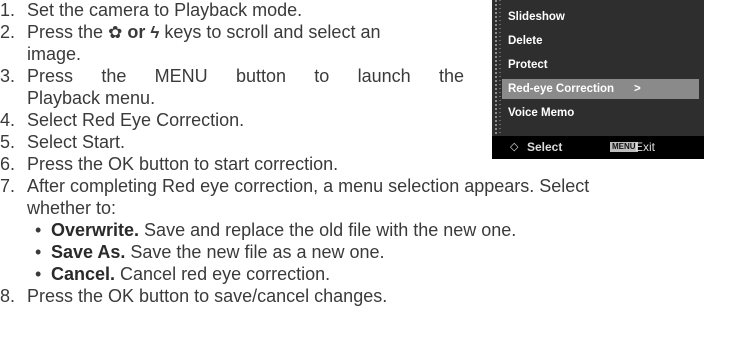 The image size is (734, 337). I want to click on step-text: Playback menu., so click(91, 98).